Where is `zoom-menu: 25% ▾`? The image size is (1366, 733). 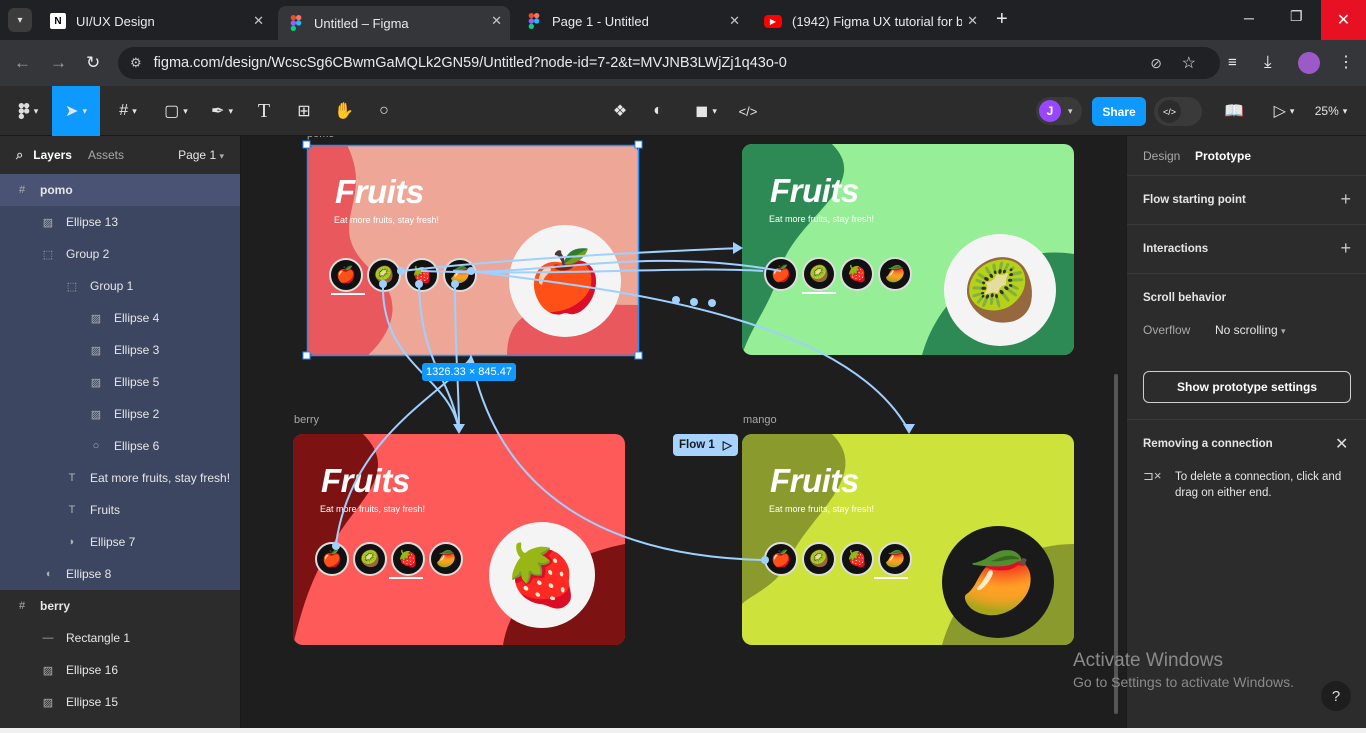
zoom-menu: 25% ▾ is located at coordinates (1331, 111).